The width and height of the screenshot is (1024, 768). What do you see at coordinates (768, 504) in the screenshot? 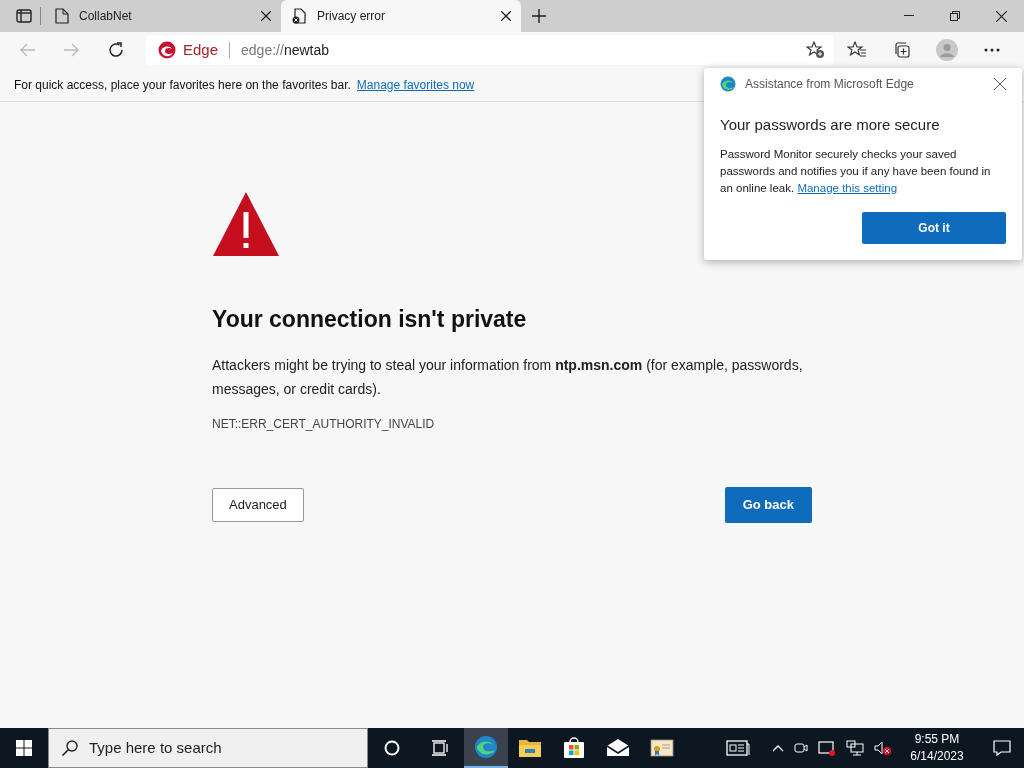
I see `go-back-button: Go back` at bounding box center [768, 504].